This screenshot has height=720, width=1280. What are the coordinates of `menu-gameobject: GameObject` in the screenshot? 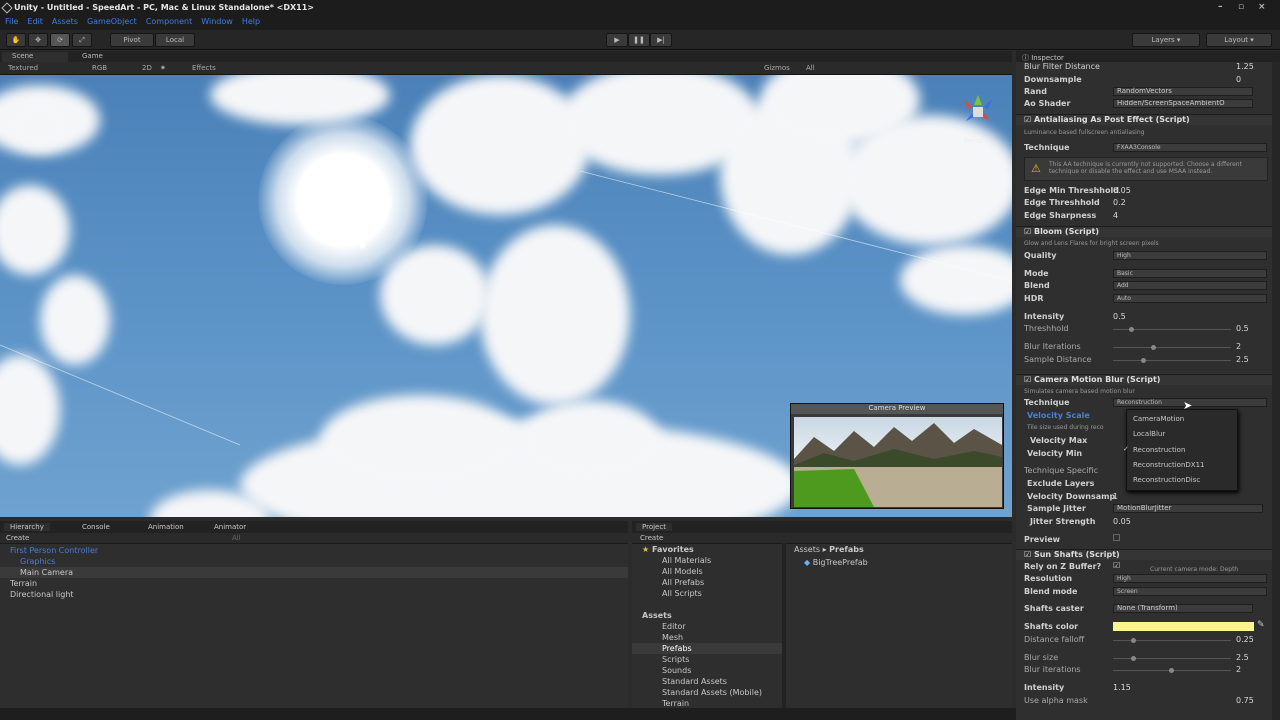 It's located at (112, 23).